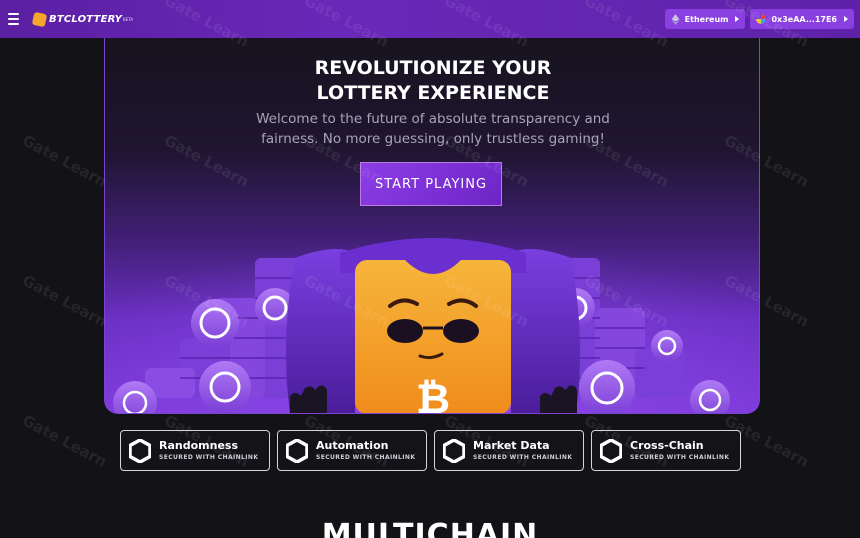 This screenshot has width=860, height=538. I want to click on wallet-address: 0x3eAA...17E6, so click(804, 19).